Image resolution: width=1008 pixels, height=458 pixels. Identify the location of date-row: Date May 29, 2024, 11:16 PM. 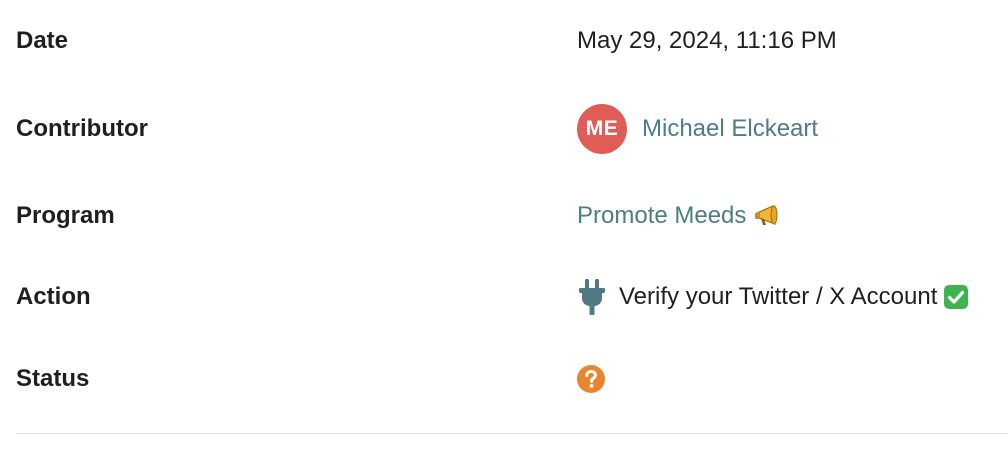
(512, 41).